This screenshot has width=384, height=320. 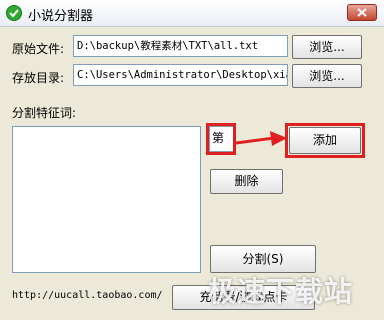 What do you see at coordinates (61, 16) in the screenshot?
I see `window-title: 小说分割器` at bounding box center [61, 16].